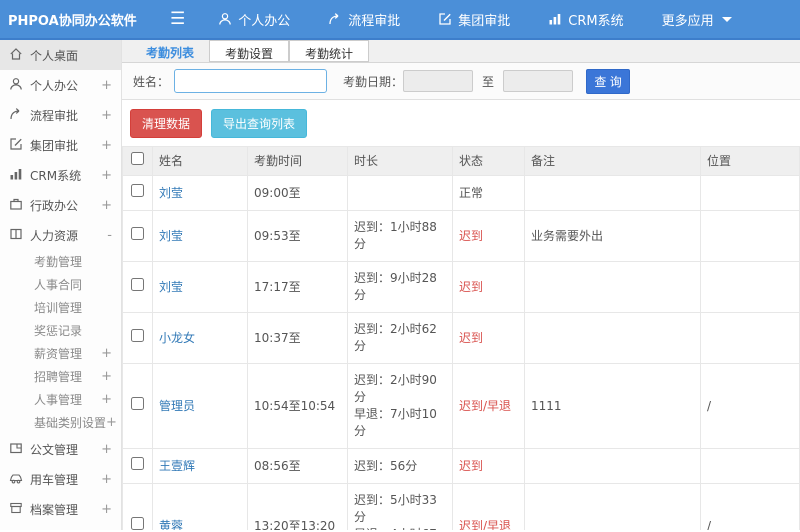 This screenshot has width=800, height=532. Describe the element at coordinates (400, 161) in the screenshot. I see `col-header-duration: 时长` at that location.